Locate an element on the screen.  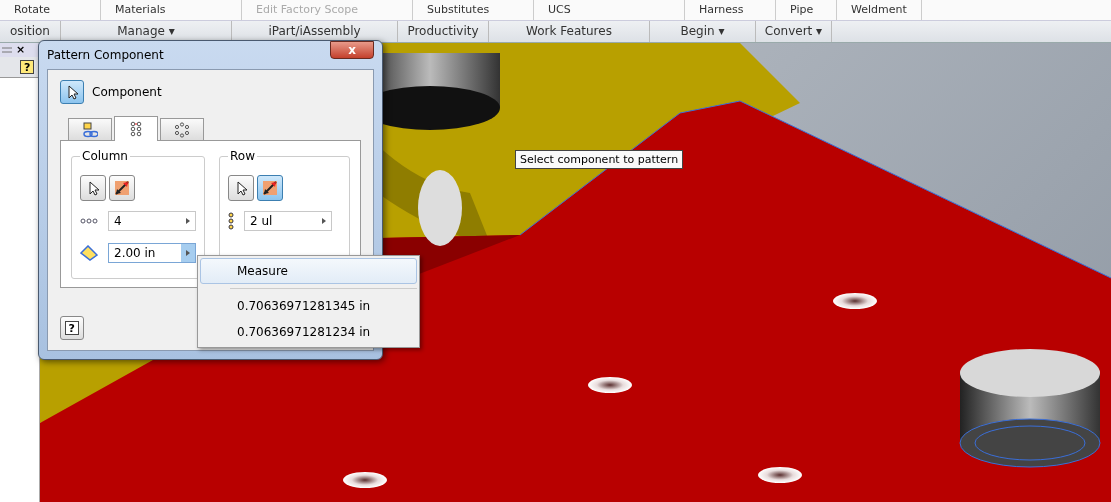
count-field: 2 ul is located at coordinates (288, 221).